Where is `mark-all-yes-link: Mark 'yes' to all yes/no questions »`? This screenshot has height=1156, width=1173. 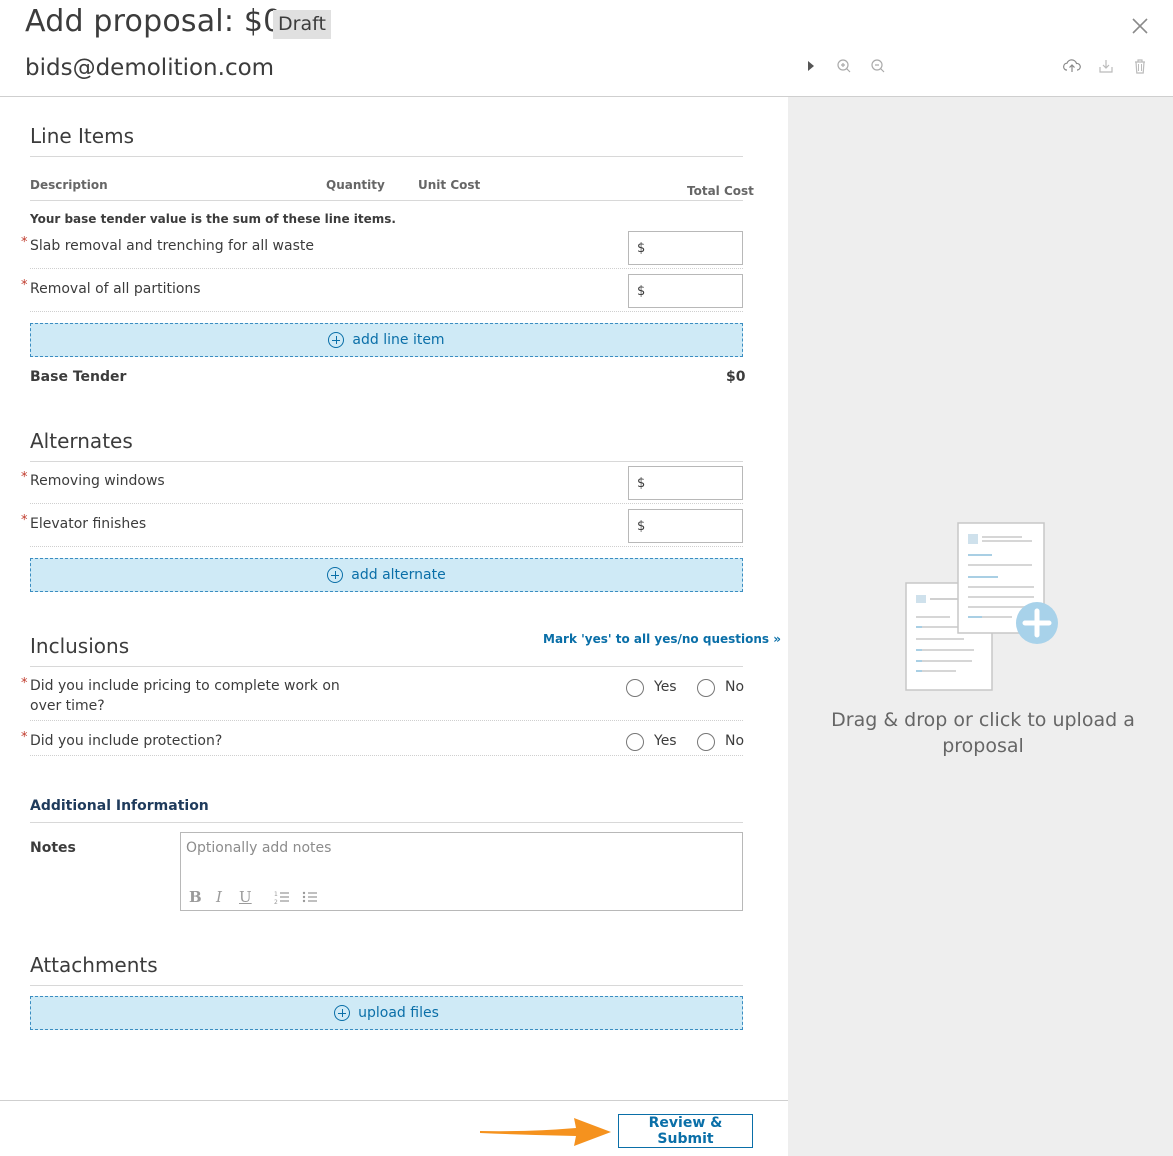
mark-all-yes-link: Mark 'yes' to all yes/no questions » is located at coordinates (662, 639).